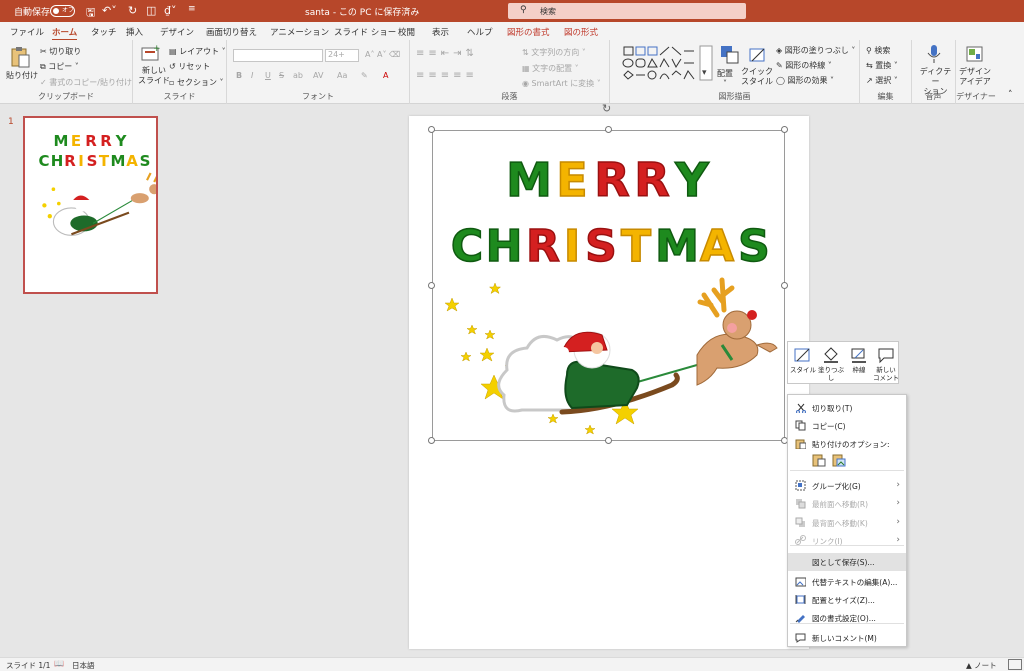 The image size is (1024, 671). I want to click on qat-more-icon: ≡, so click(192, 9).